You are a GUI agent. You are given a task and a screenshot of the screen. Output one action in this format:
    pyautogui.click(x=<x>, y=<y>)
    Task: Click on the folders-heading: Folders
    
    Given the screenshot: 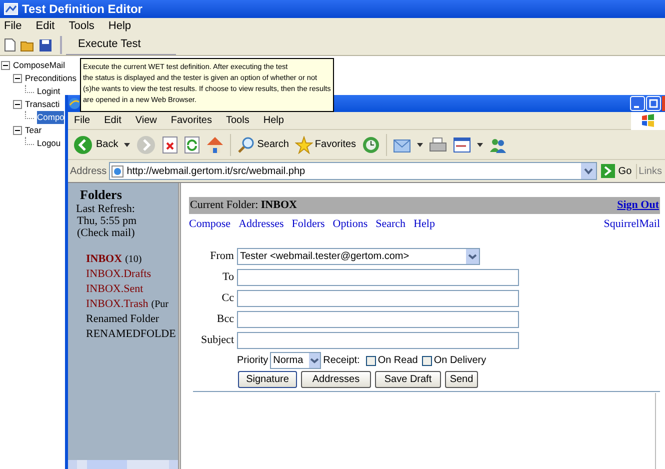 What is the action you would take?
    pyautogui.click(x=101, y=195)
    